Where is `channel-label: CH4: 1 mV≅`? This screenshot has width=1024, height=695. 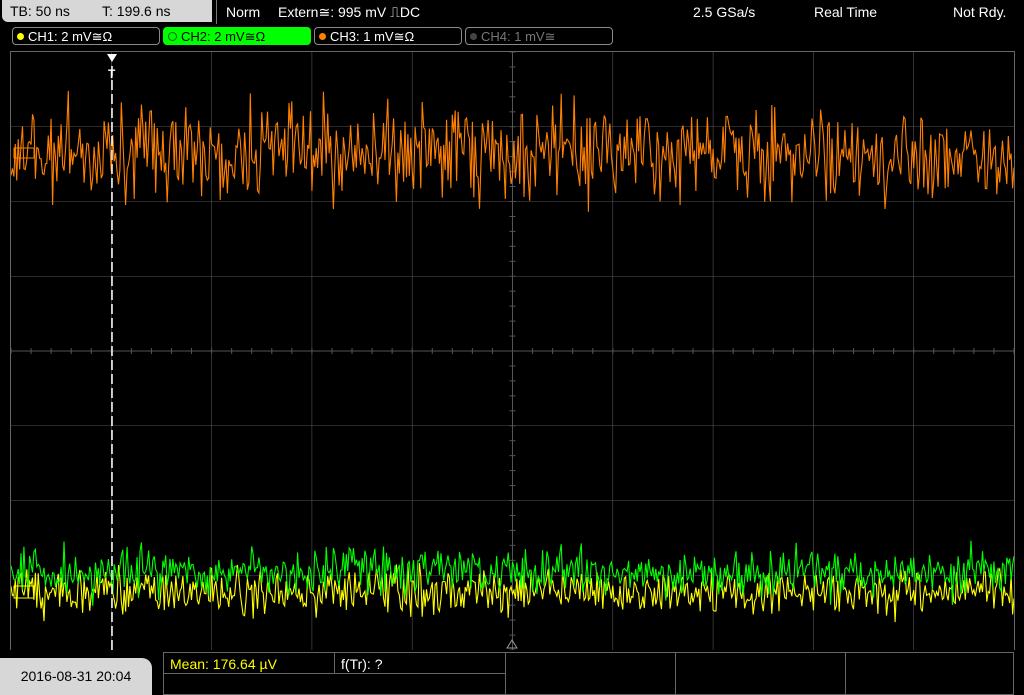 channel-label: CH4: 1 mV≅ is located at coordinates (518, 36).